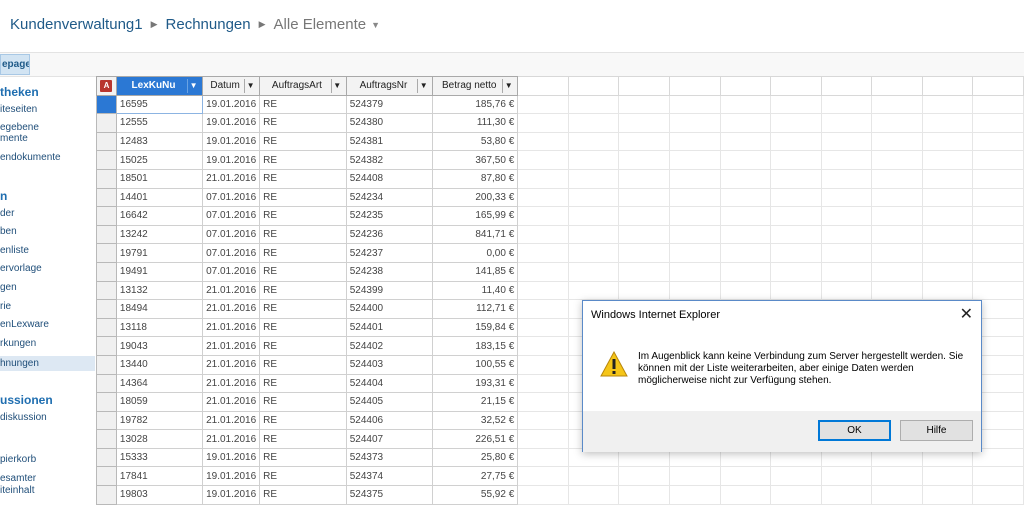 The width and height of the screenshot is (1024, 505). What do you see at coordinates (389, 457) in the screenshot?
I see `table-cell: 524373` at bounding box center [389, 457].